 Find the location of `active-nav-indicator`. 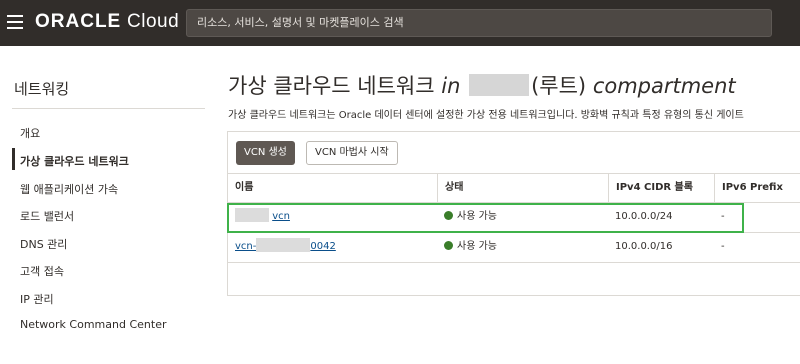

active-nav-indicator is located at coordinates (13, 159).